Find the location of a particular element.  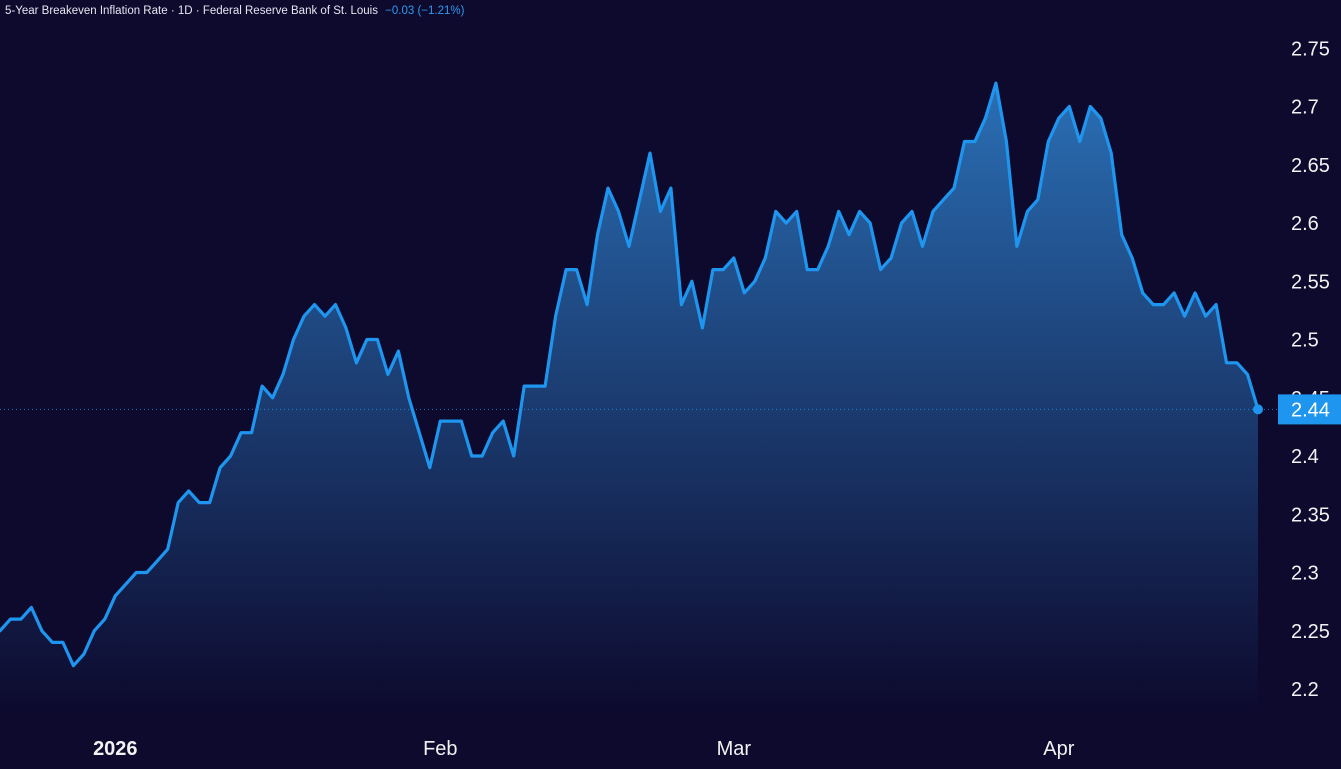

last-value-marker is located at coordinates (1258, 409).